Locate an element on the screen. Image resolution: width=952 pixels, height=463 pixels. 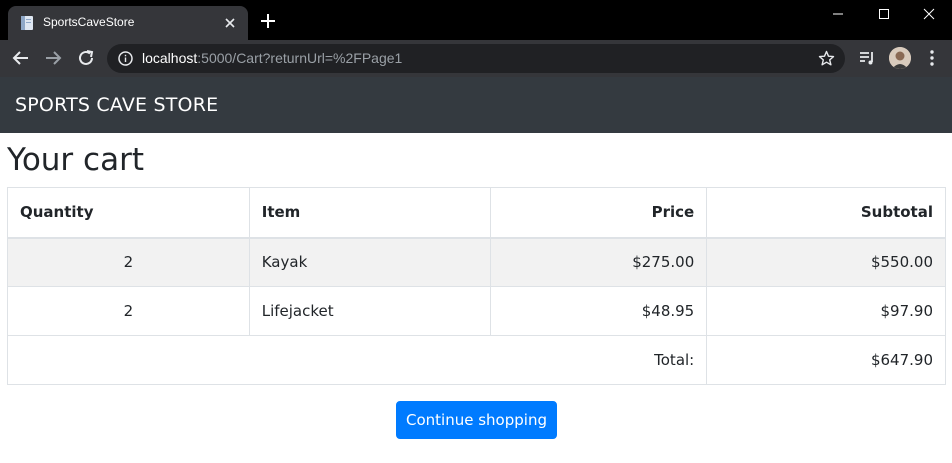
maximize-icon is located at coordinates (884, 14).